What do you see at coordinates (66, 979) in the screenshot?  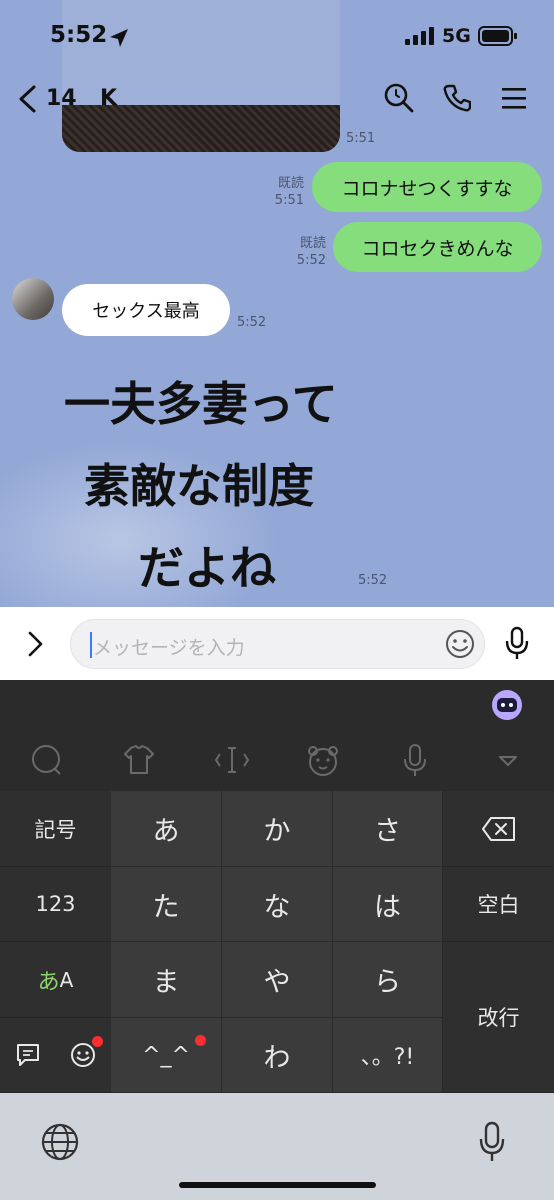 I see `alpha-mode-label: A` at bounding box center [66, 979].